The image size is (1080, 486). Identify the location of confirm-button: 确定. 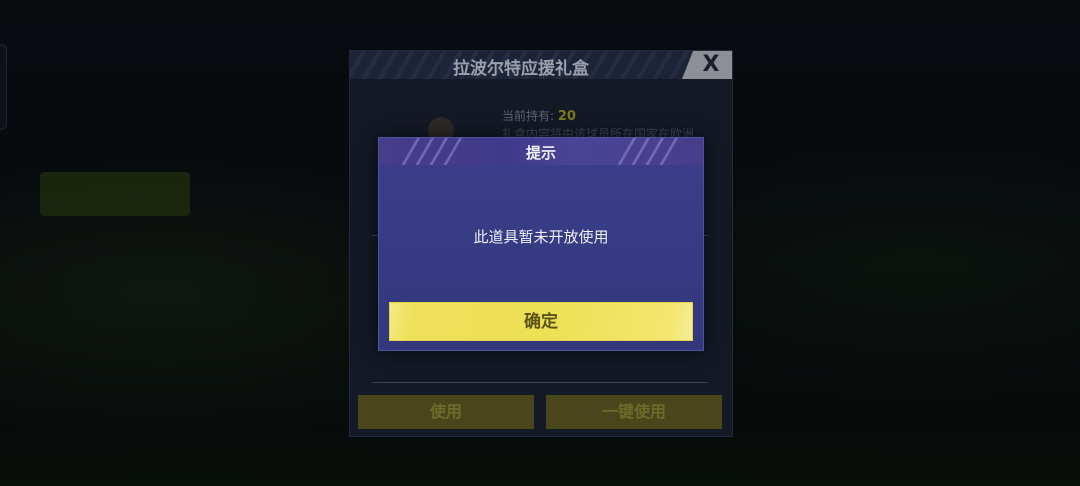
(541, 321).